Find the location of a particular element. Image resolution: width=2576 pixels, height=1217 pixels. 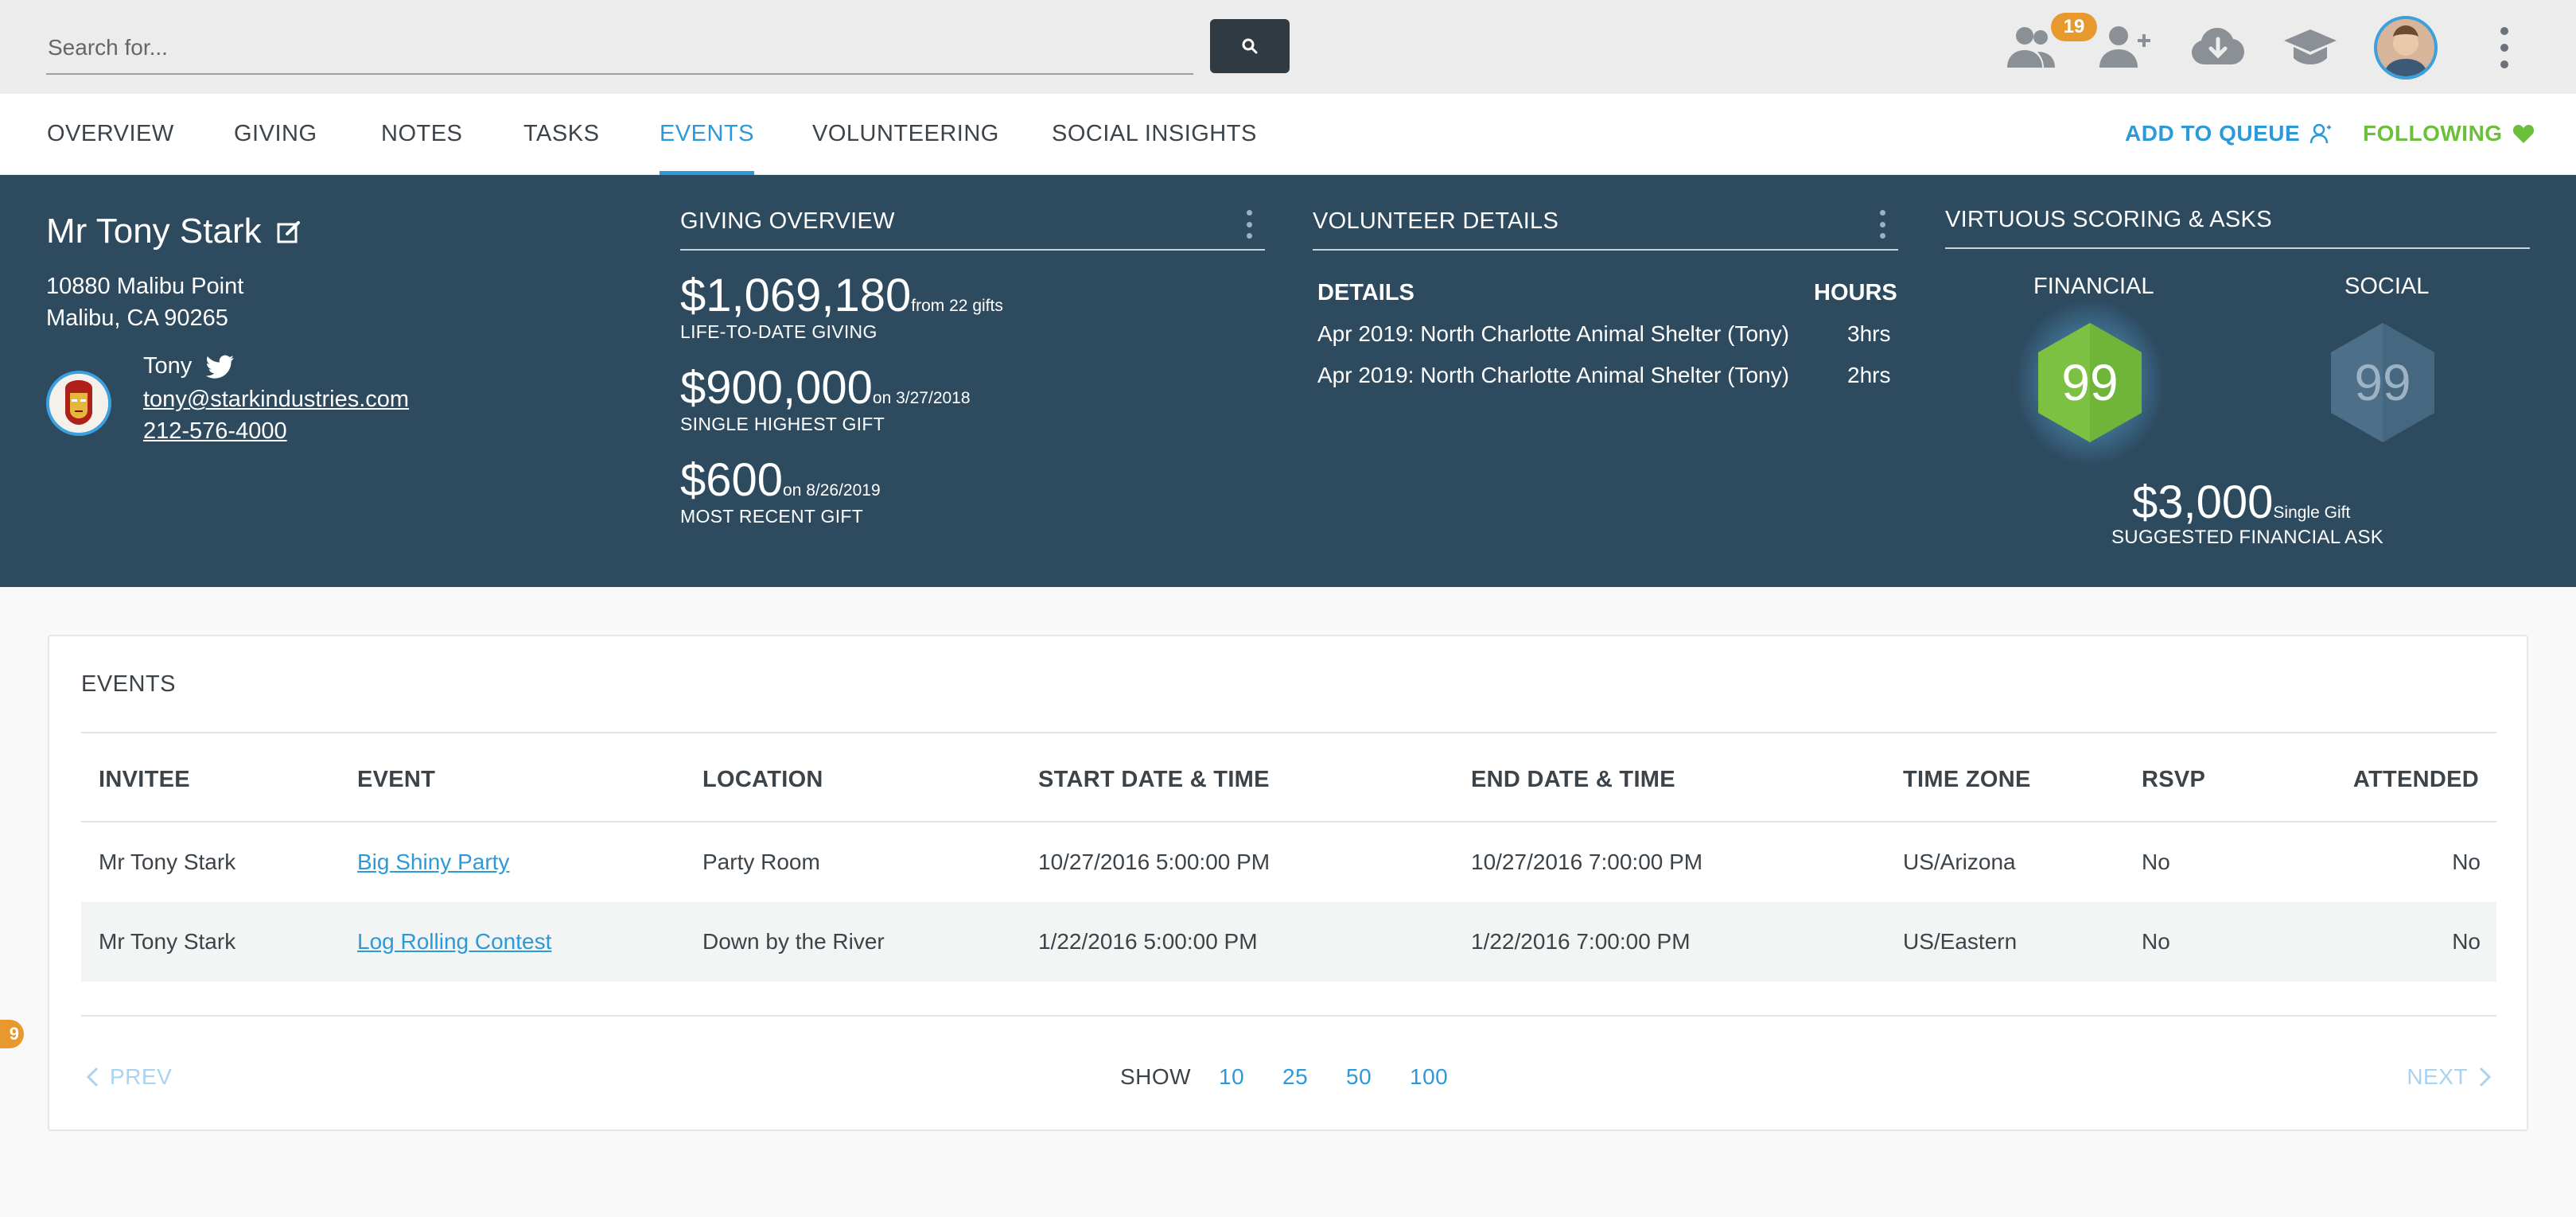

search-input is located at coordinates (620, 48).